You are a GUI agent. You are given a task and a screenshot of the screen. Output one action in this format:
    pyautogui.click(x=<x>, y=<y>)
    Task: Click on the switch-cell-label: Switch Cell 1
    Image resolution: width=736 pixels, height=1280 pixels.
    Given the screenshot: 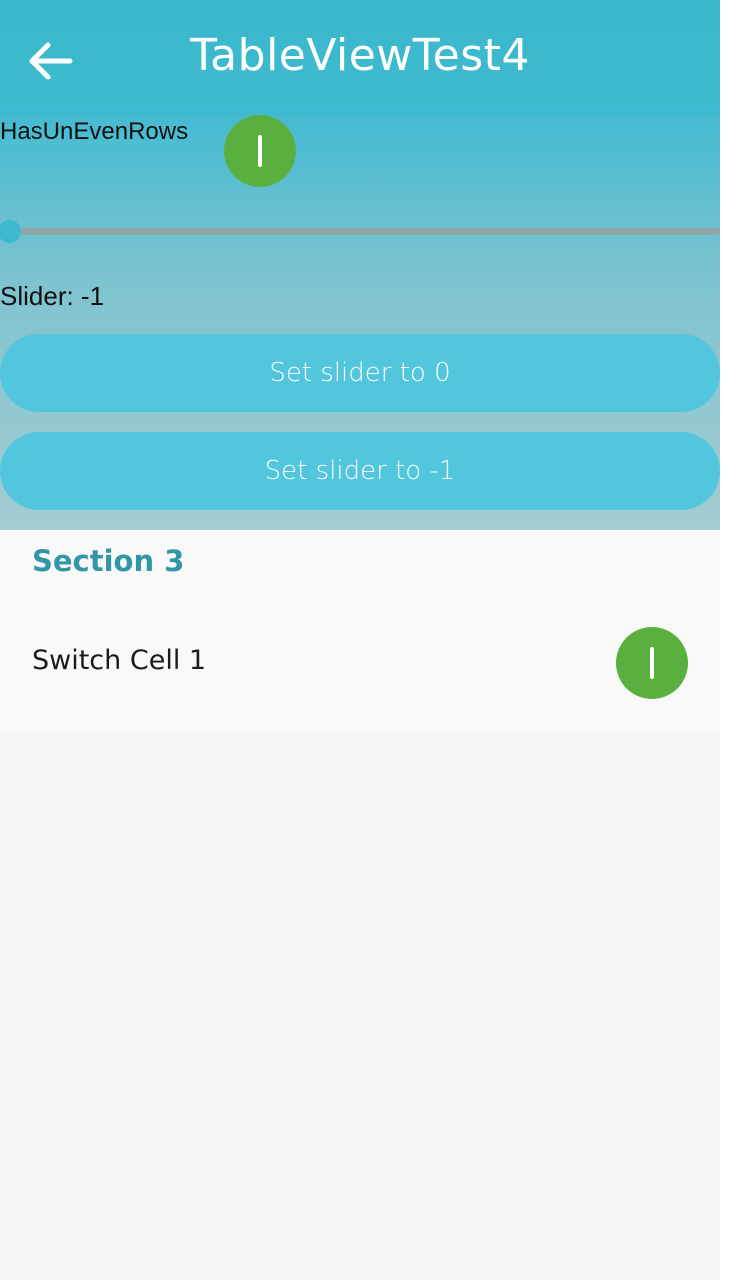 What is the action you would take?
    pyautogui.click(x=119, y=660)
    